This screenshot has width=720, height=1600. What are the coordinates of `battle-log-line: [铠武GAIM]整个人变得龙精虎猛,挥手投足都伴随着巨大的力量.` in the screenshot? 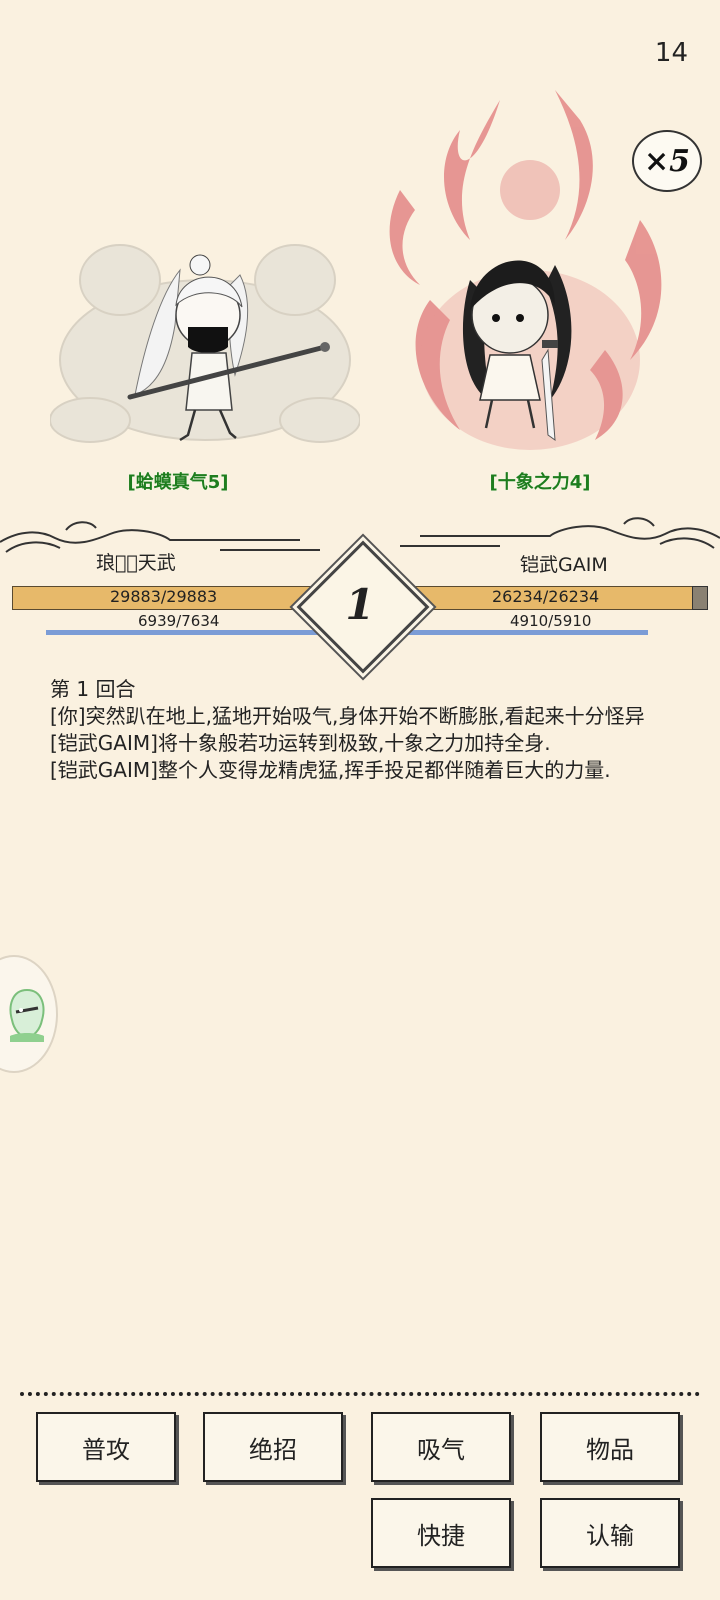 It's located at (330, 770).